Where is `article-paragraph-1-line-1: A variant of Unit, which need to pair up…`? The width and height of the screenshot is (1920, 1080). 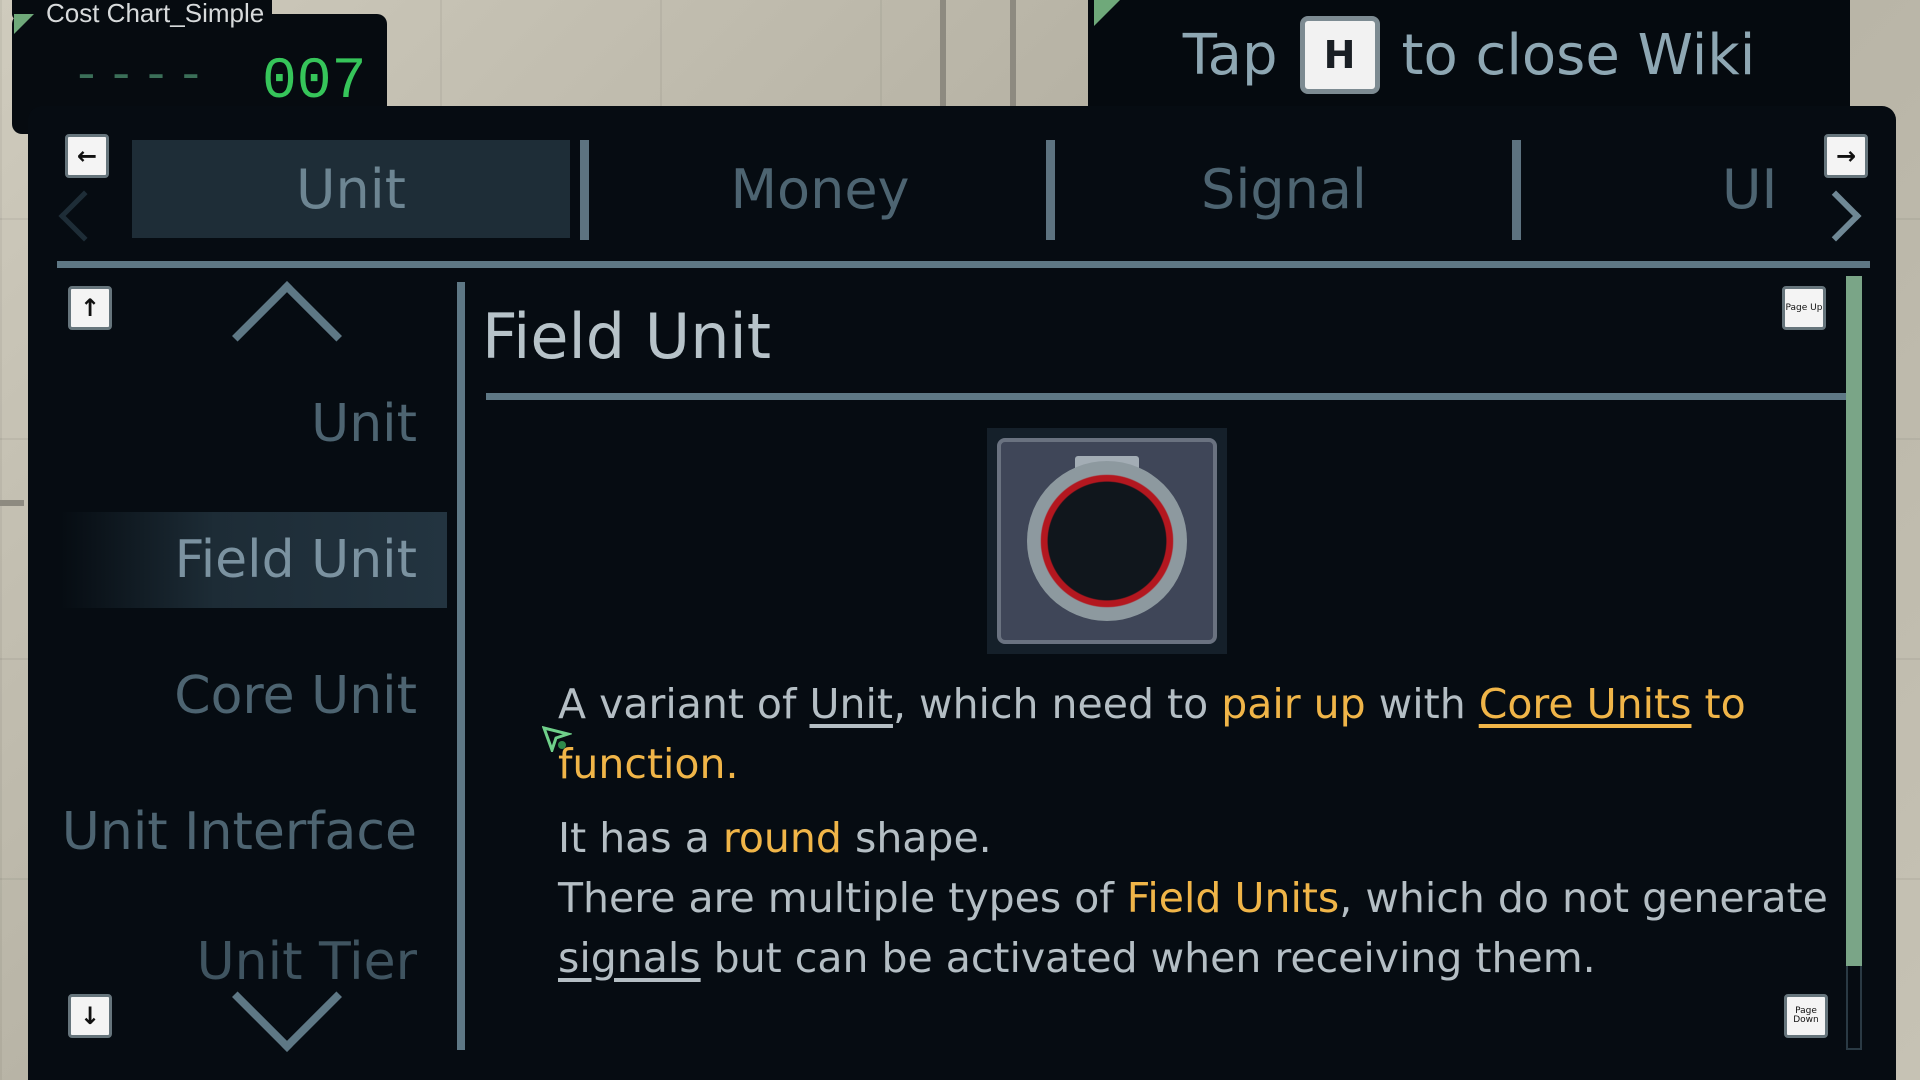
article-paragraph-1-line-1: A variant of Unit, which need to pair up… is located at coordinates (1152, 704).